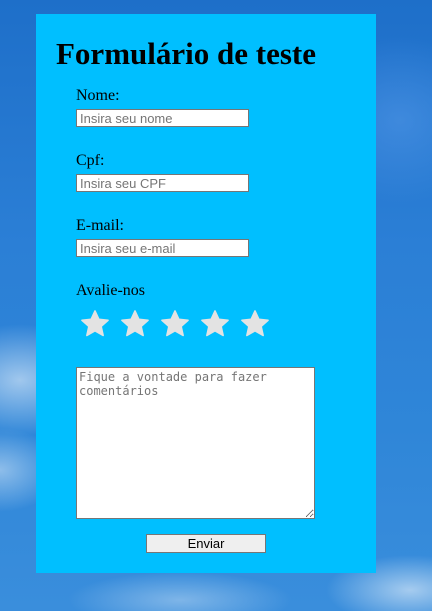 This screenshot has width=432, height=611. I want to click on cpf-input, so click(162, 183).